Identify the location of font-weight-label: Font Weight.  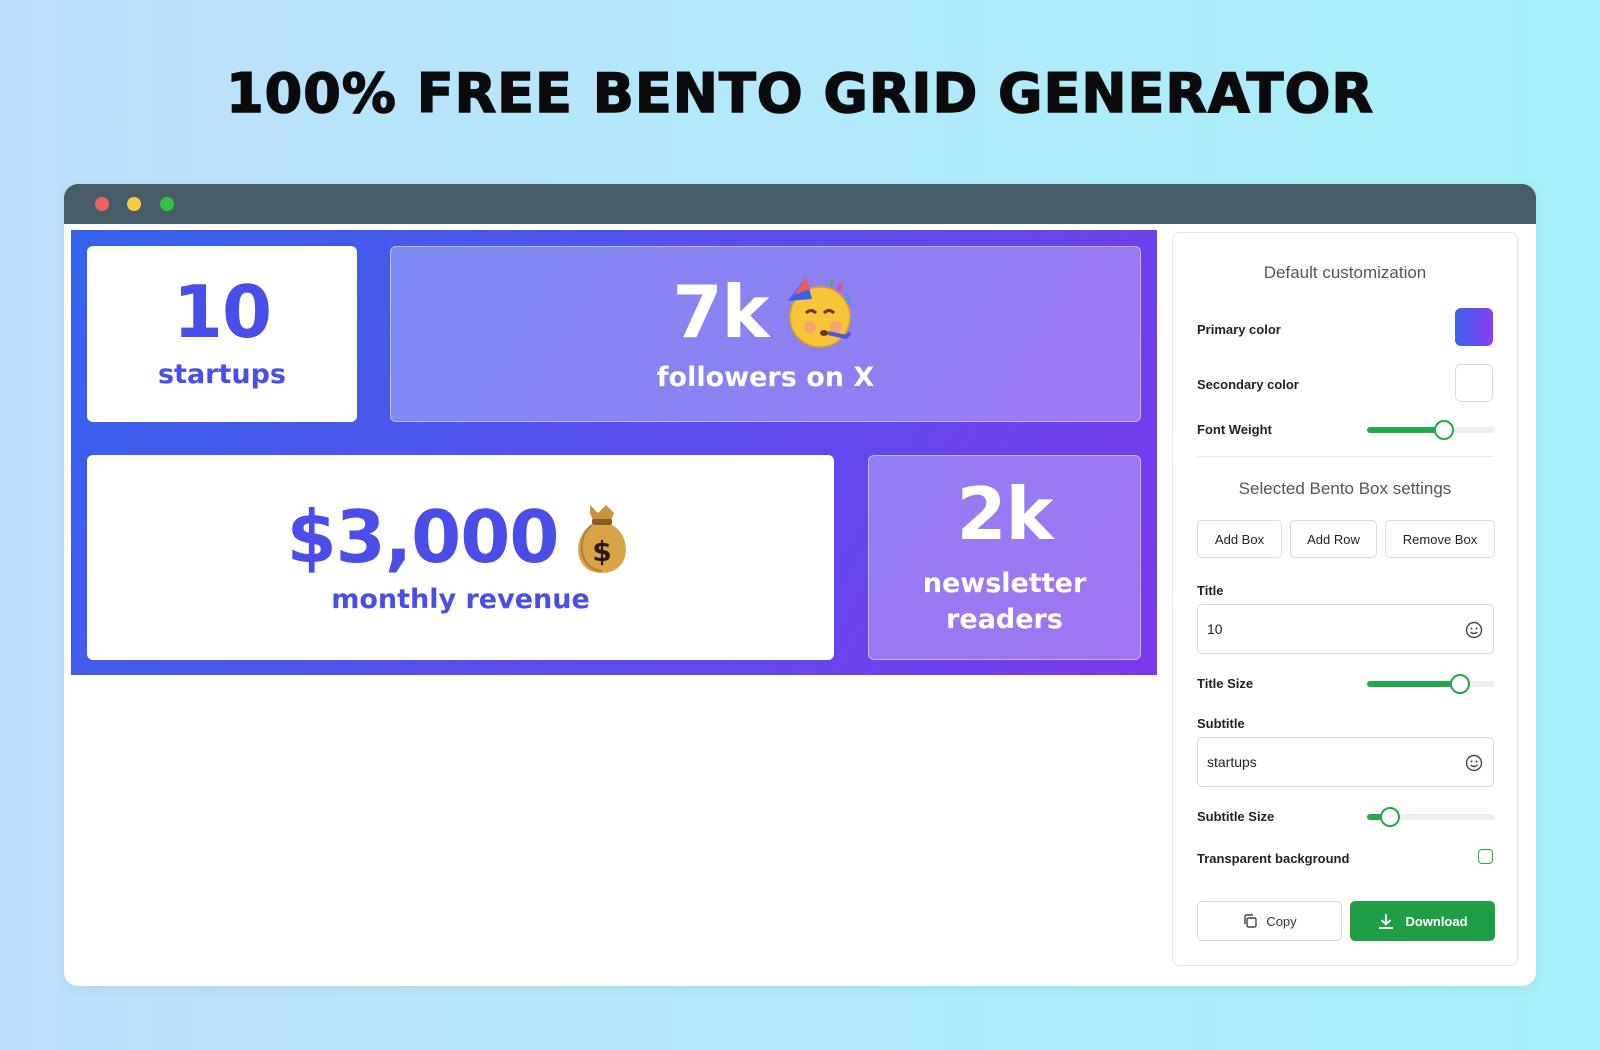
(1234, 429).